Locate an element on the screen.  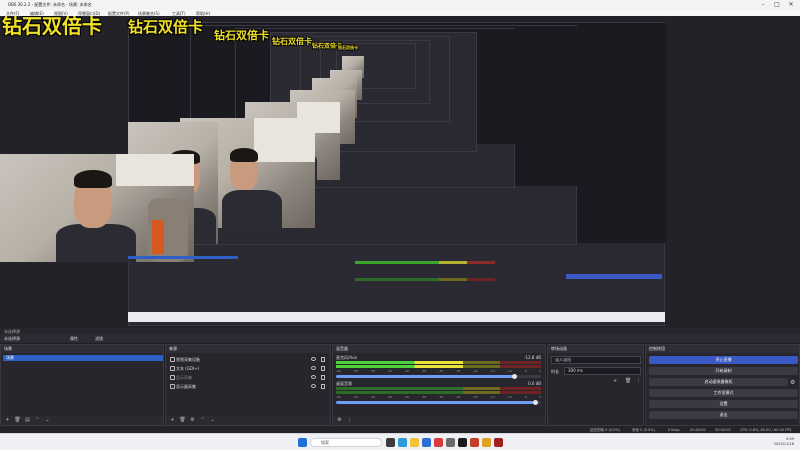
minimize-icon: – is located at coordinates (763, 5).